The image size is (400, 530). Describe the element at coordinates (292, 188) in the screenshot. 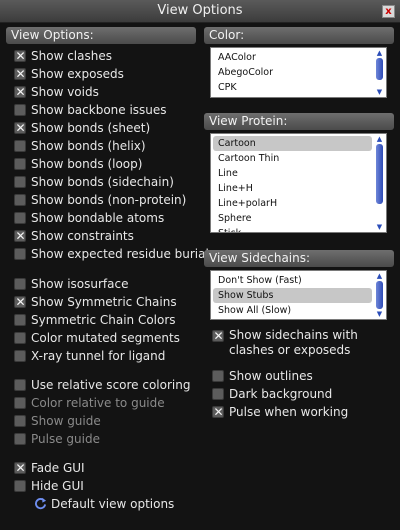

I see `list-item: Line+H` at that location.